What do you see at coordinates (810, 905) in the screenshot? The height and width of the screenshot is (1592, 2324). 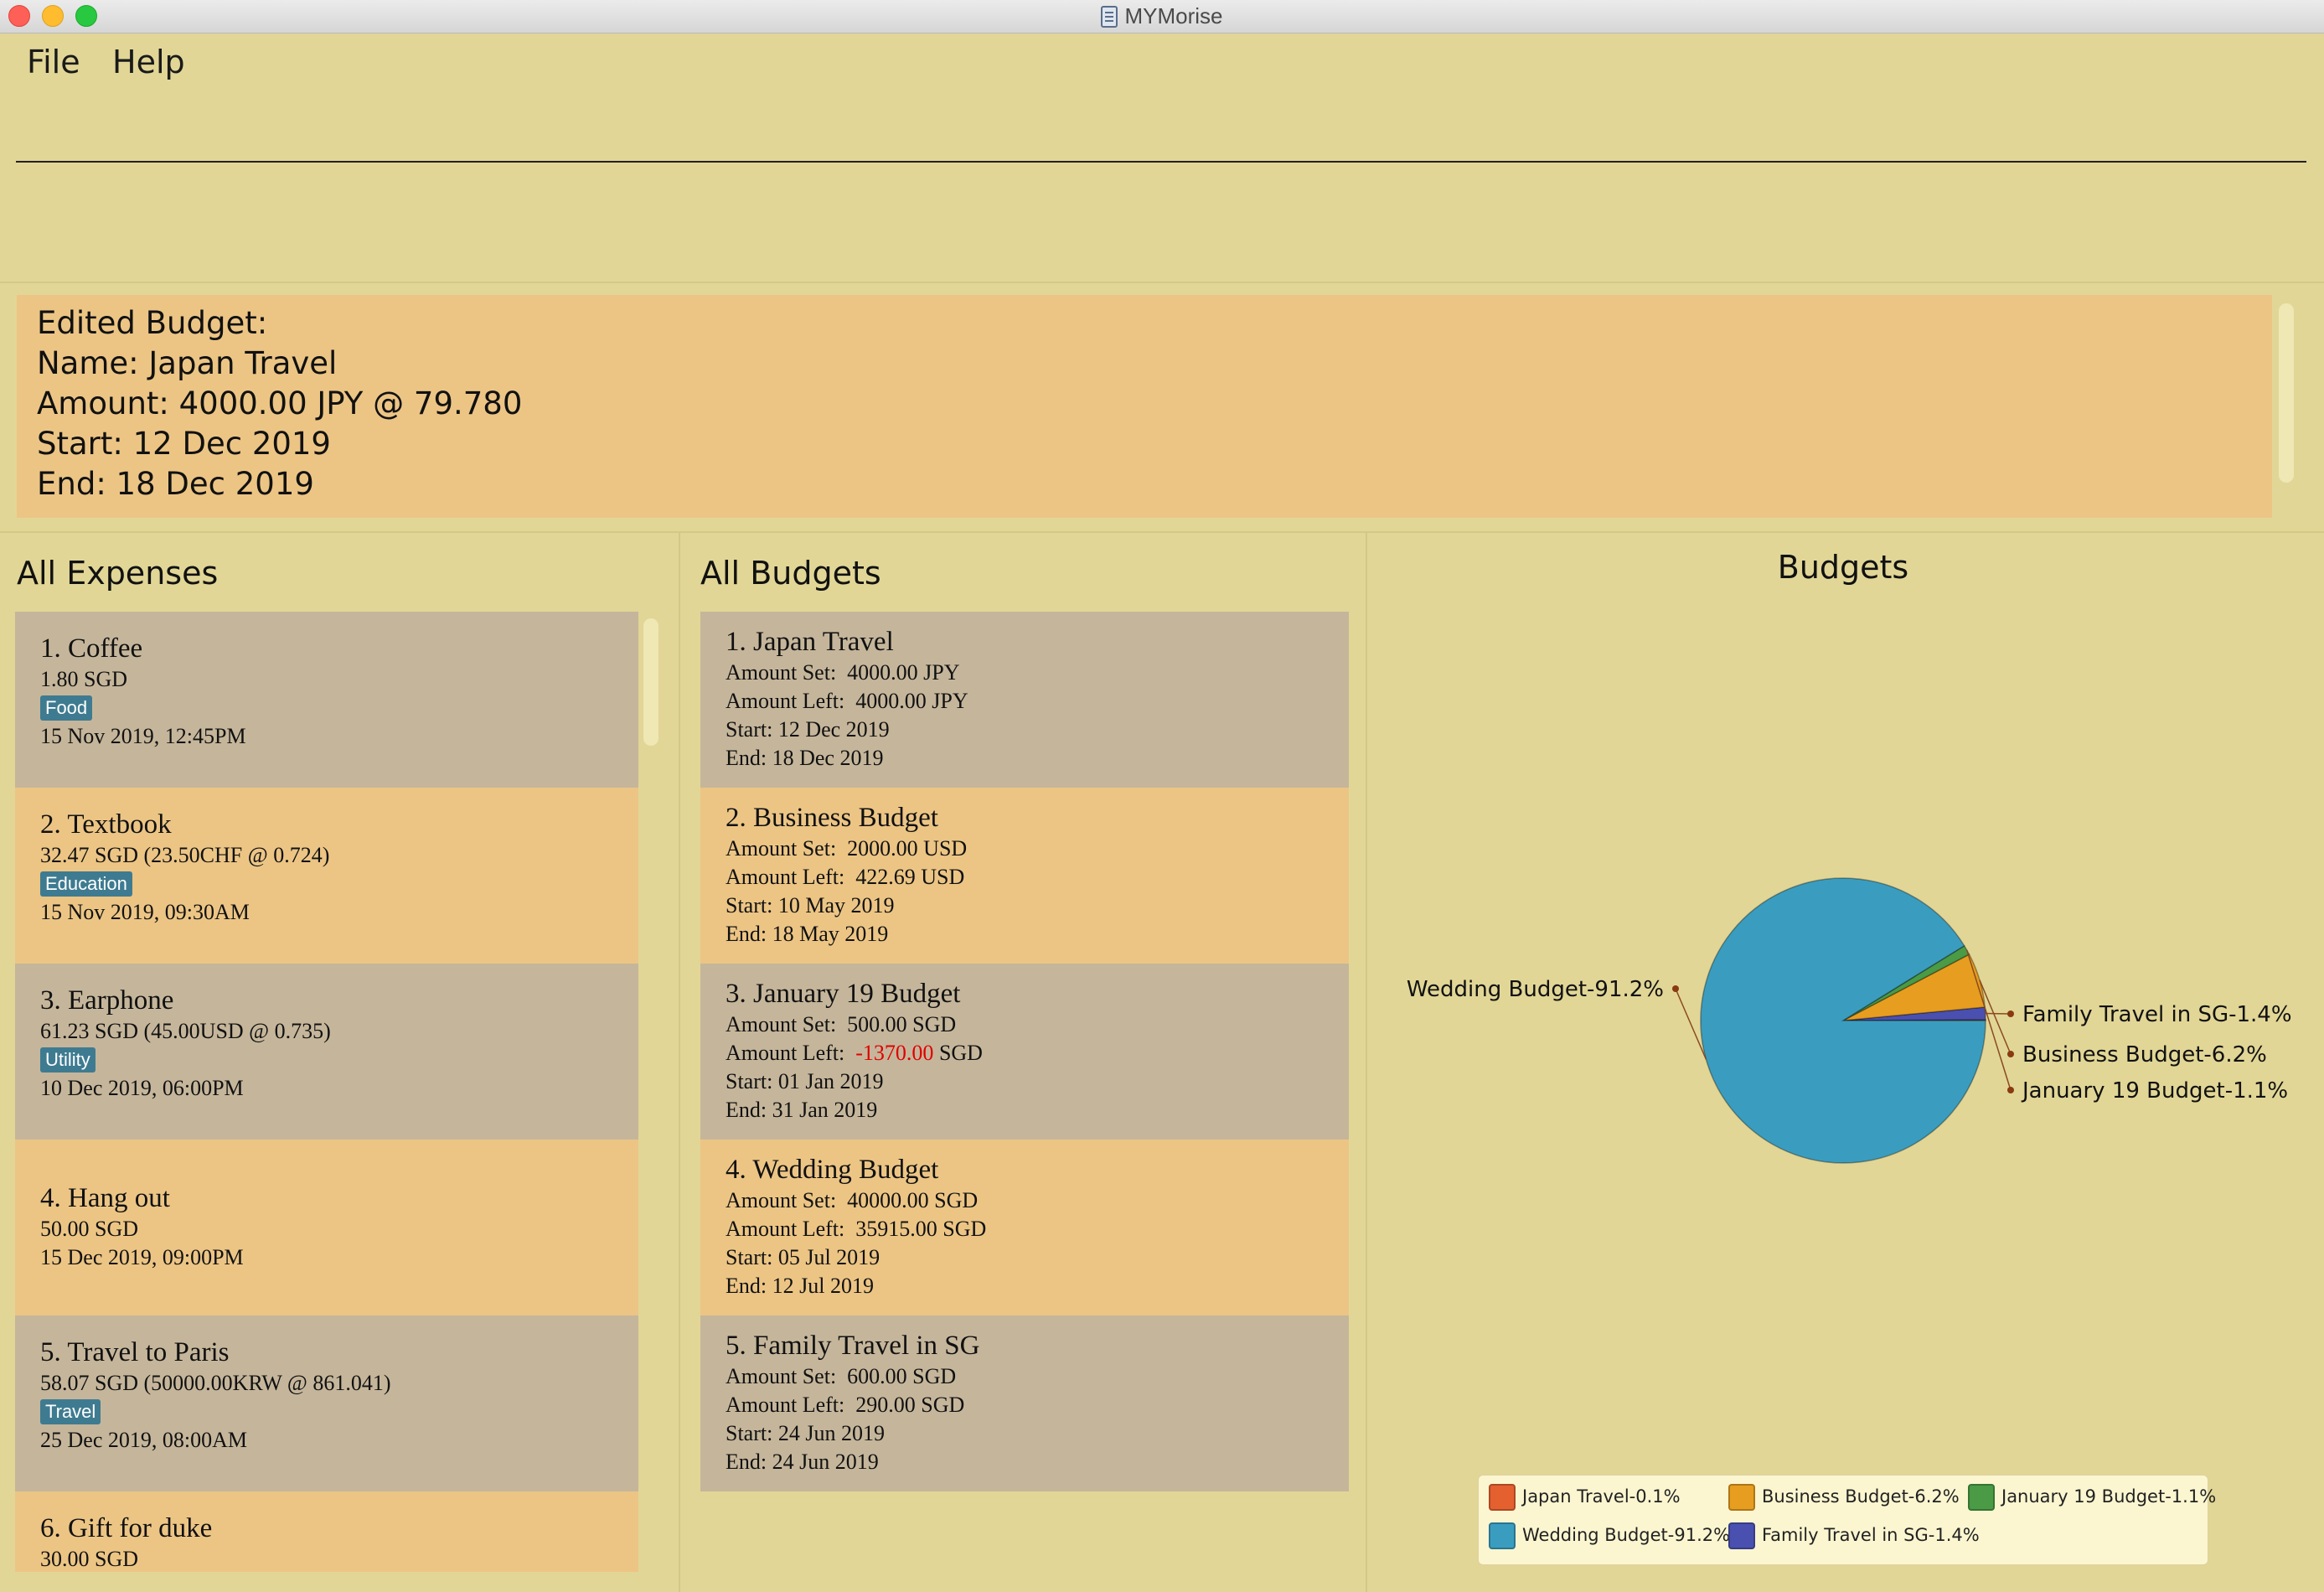 I see `budget-start: Start: 10 May 2019` at bounding box center [810, 905].